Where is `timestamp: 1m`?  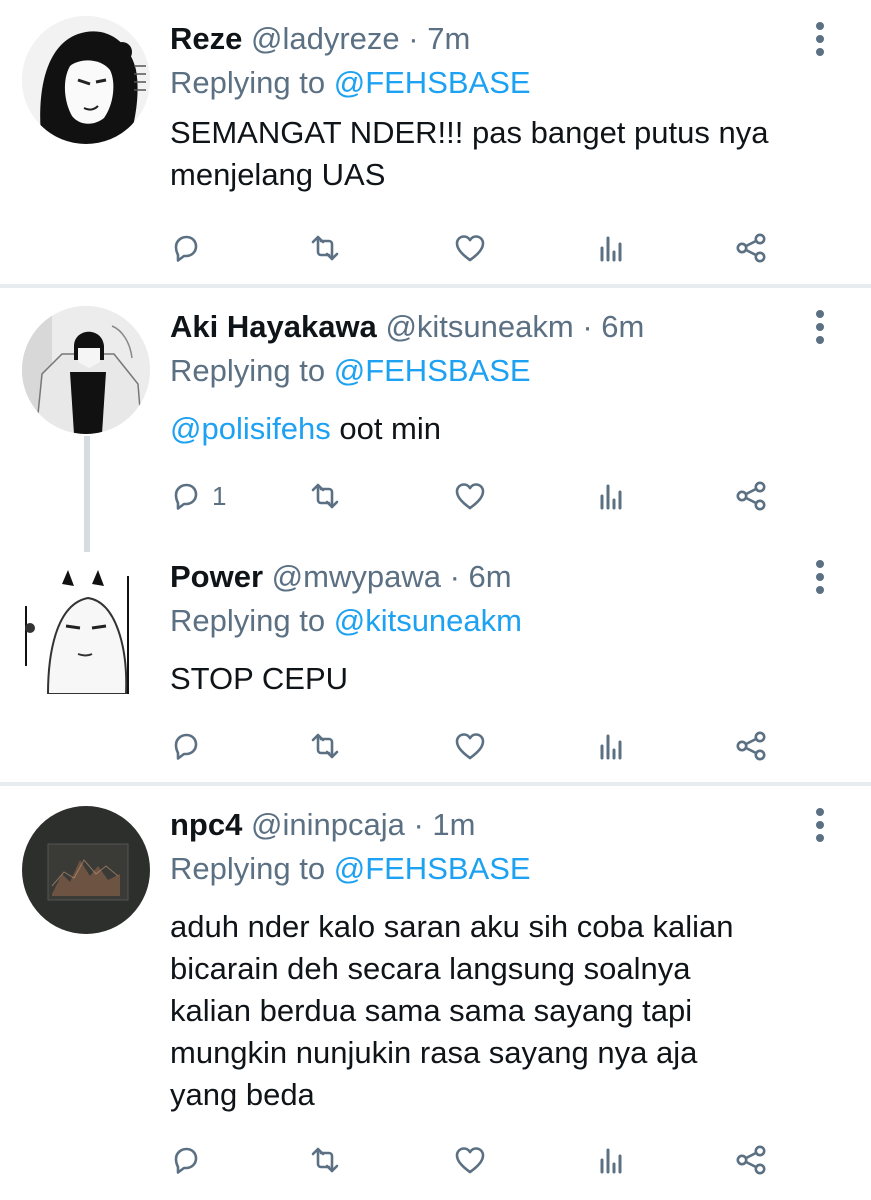 timestamp: 1m is located at coordinates (453, 824).